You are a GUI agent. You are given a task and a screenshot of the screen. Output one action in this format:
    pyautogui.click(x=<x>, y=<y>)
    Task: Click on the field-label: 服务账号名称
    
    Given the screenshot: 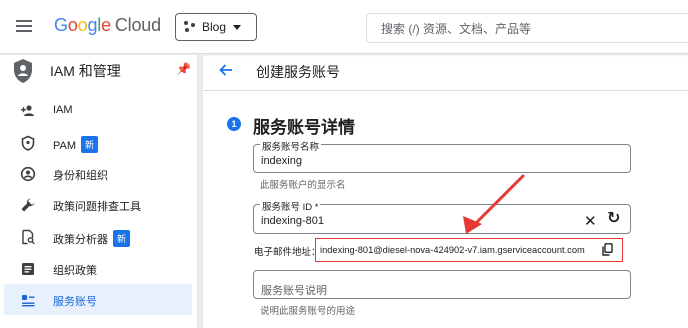 What is the action you would take?
    pyautogui.click(x=291, y=146)
    